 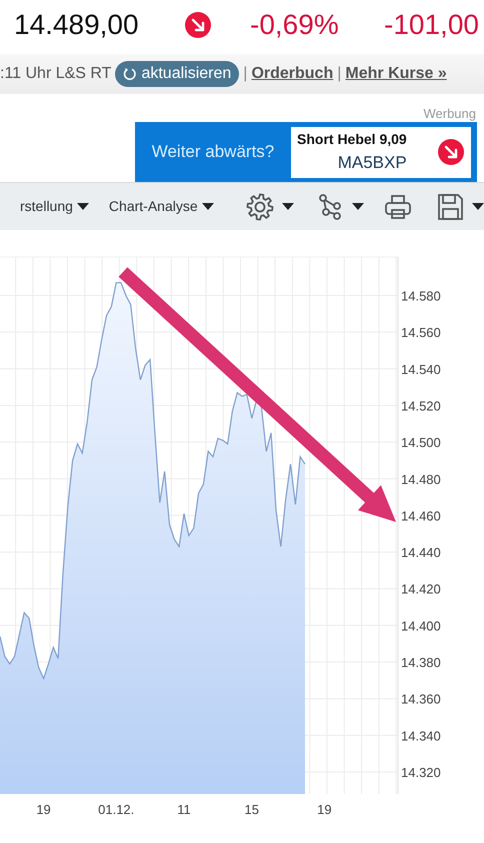 I want to click on y-axis-label: 14.560, so click(x=421, y=332).